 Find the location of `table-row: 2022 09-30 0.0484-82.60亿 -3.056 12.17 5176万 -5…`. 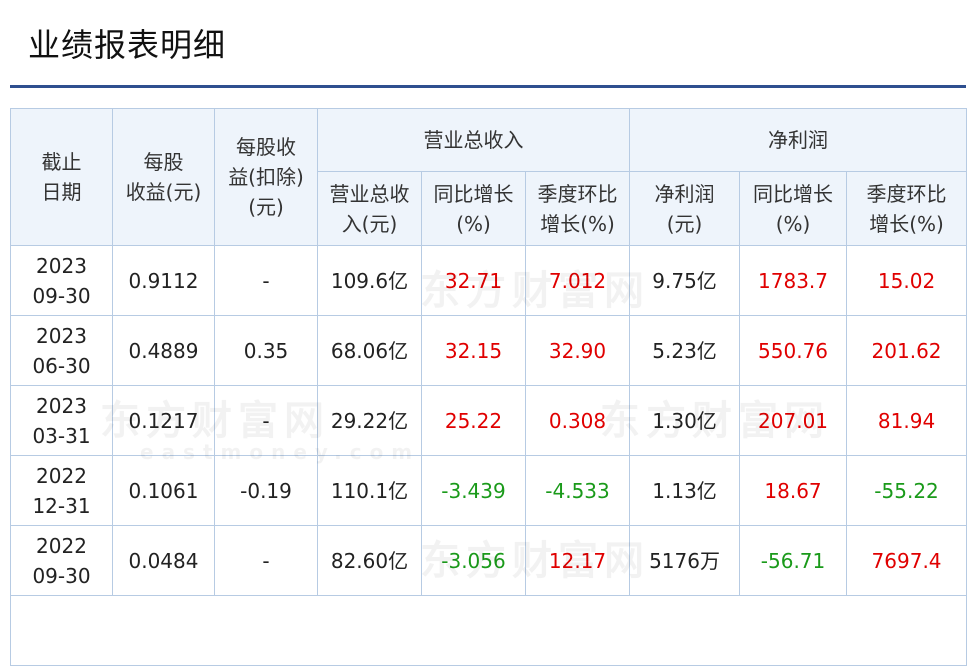

table-row: 2022 09-30 0.0484-82.60亿 -3.056 12.17 5176万 -5… is located at coordinates (489, 560).